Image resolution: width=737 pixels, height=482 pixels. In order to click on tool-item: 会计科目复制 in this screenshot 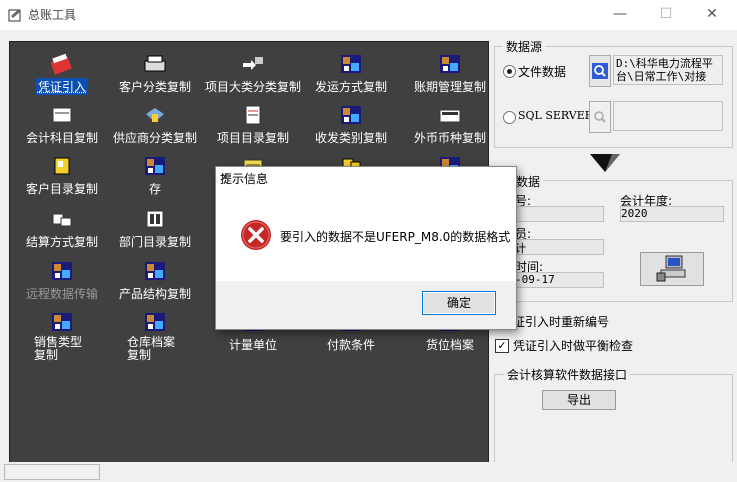, I will do `click(62, 130)`.